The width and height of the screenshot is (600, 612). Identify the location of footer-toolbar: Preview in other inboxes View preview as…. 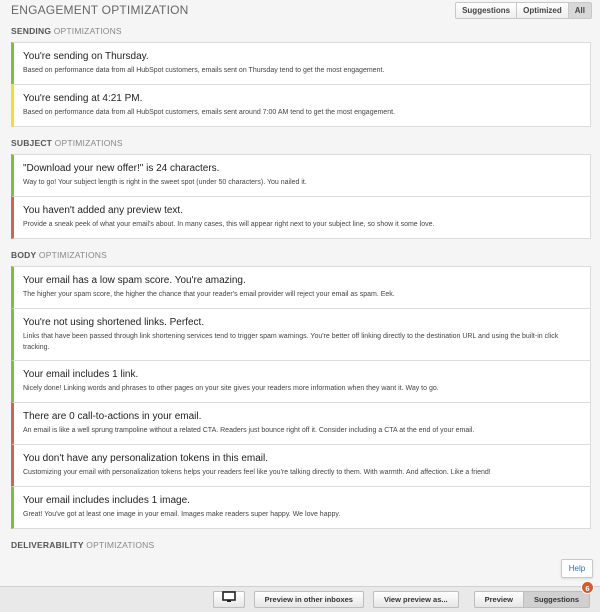
(300, 599).